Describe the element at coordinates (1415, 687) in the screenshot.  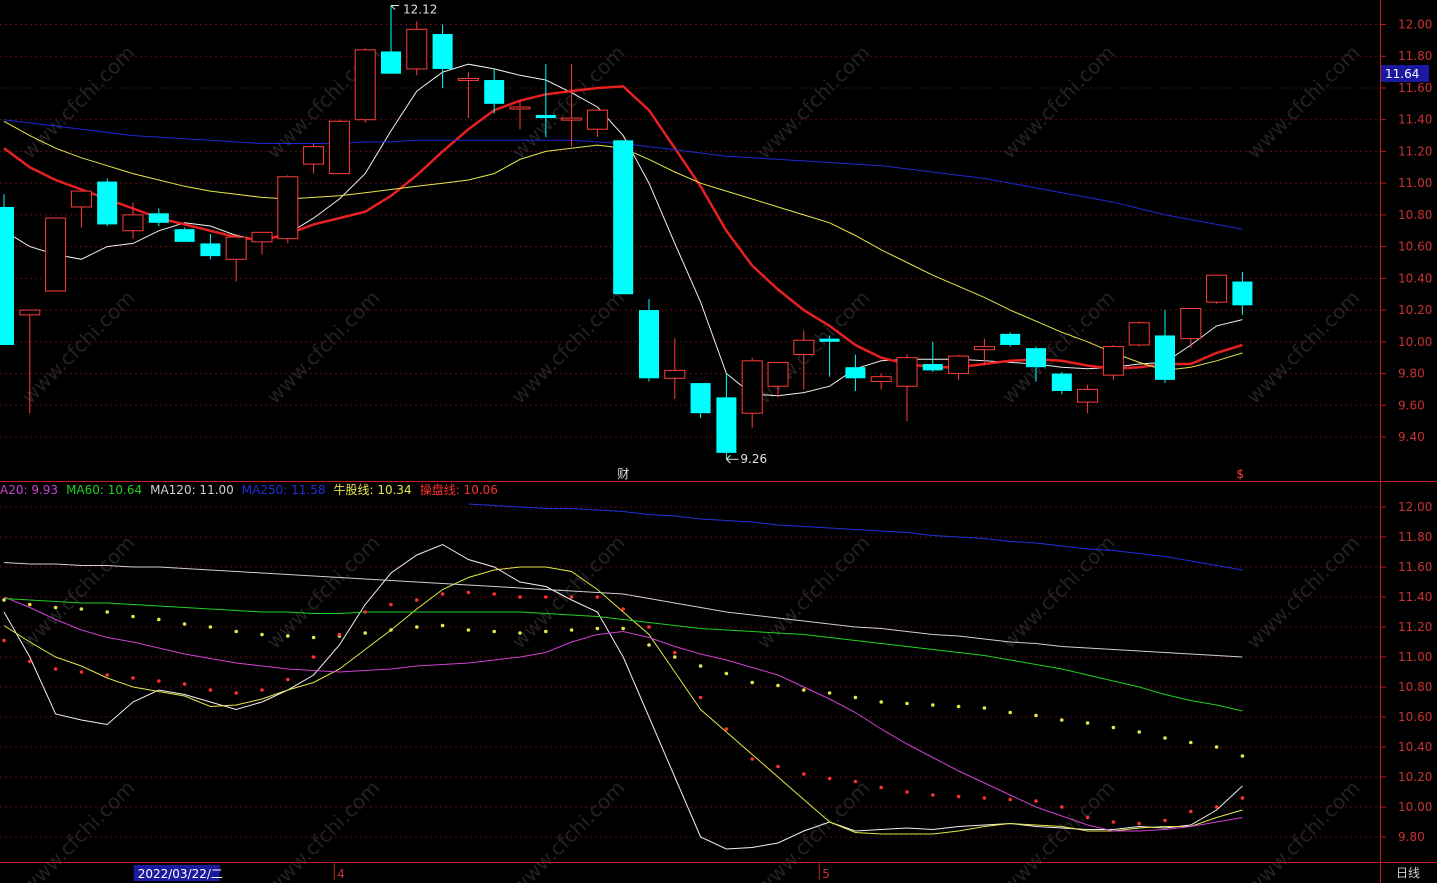
I see `indicator-tick-label: 10.80` at that location.